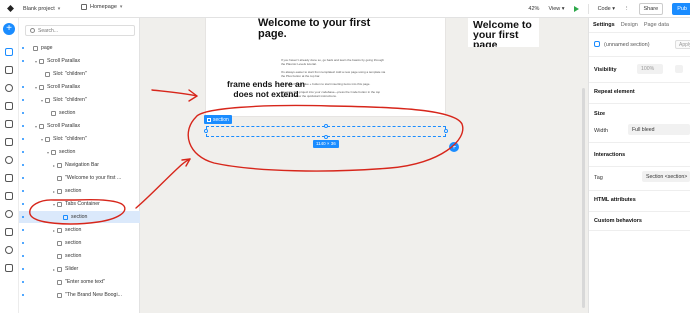  I want to click on tab-page-data: Page data, so click(656, 25).